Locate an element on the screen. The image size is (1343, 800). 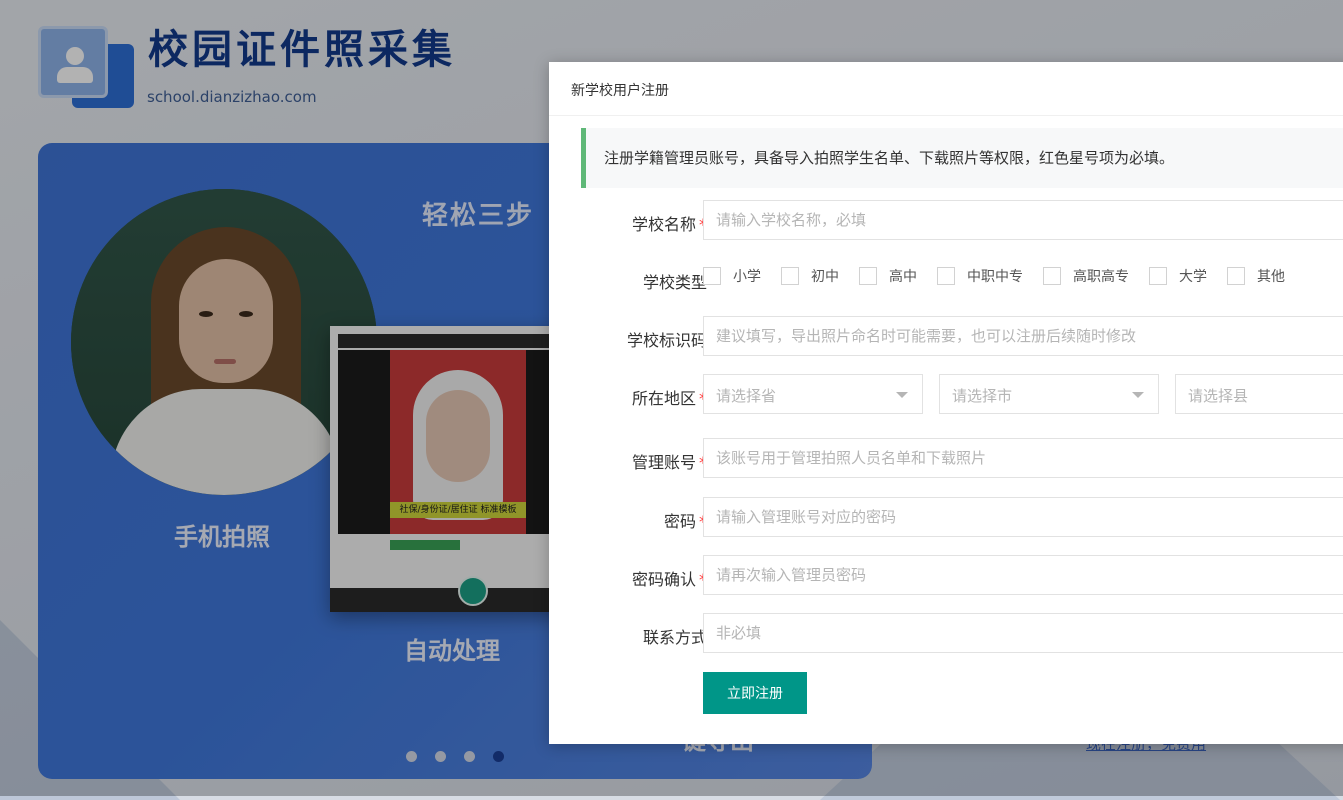
contact-row: 联系方式 is located at coordinates (946, 634).